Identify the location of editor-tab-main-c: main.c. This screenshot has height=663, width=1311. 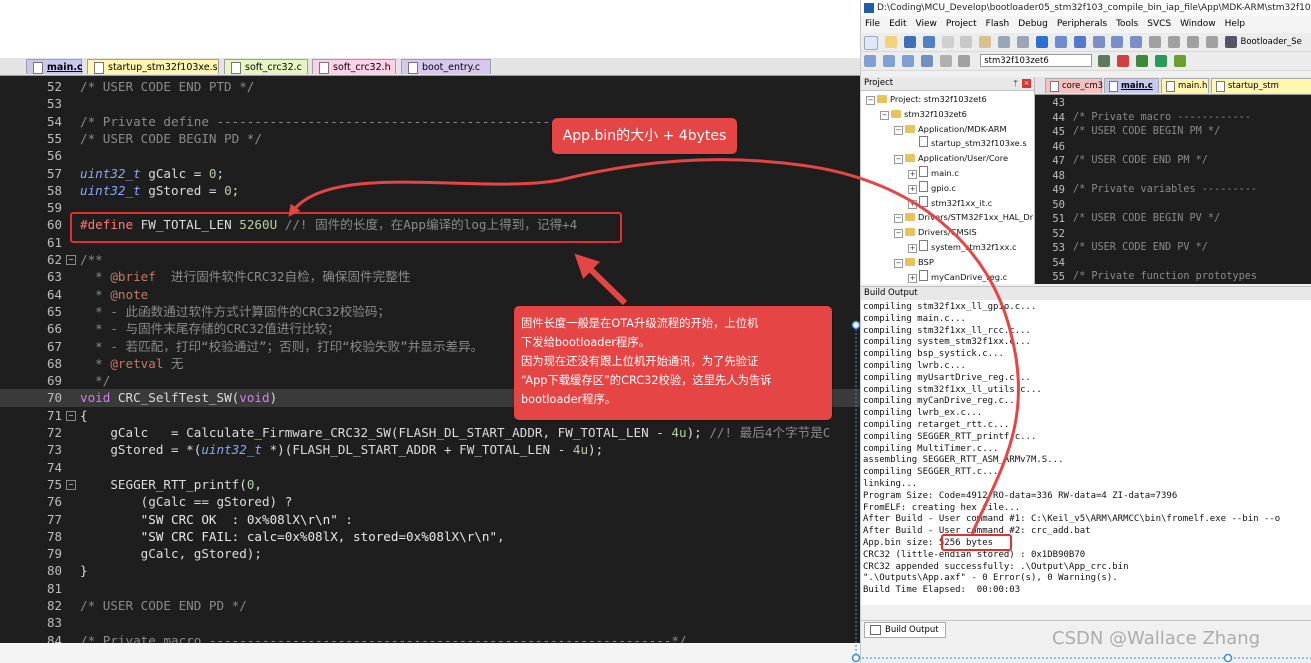
(54, 66).